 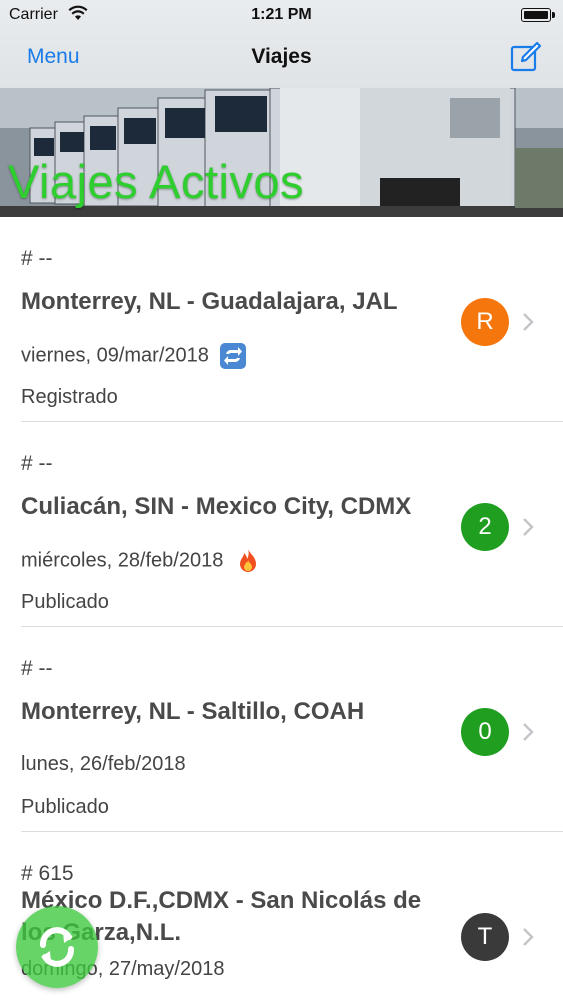 What do you see at coordinates (209, 301) in the screenshot?
I see `trip-route: Monterrey, NL - Guadalajara, JAL` at bounding box center [209, 301].